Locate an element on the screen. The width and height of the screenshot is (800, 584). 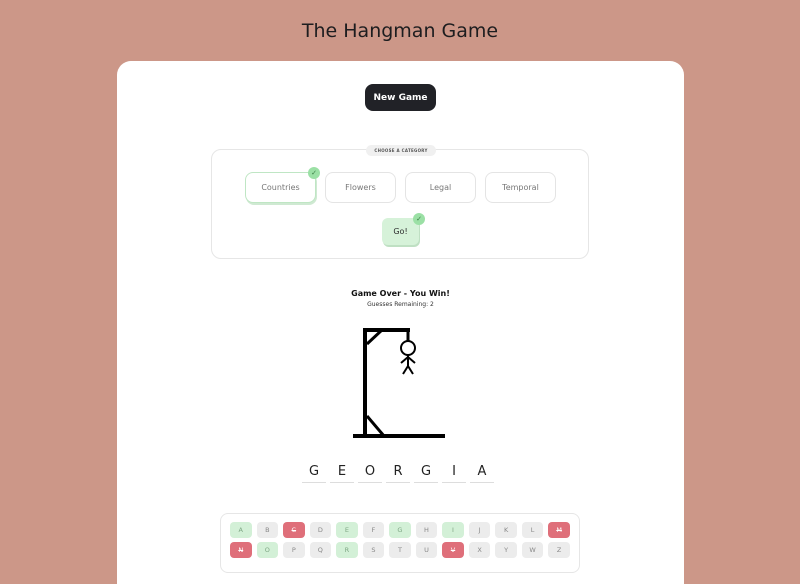
key-g: G is located at coordinates (400, 530).